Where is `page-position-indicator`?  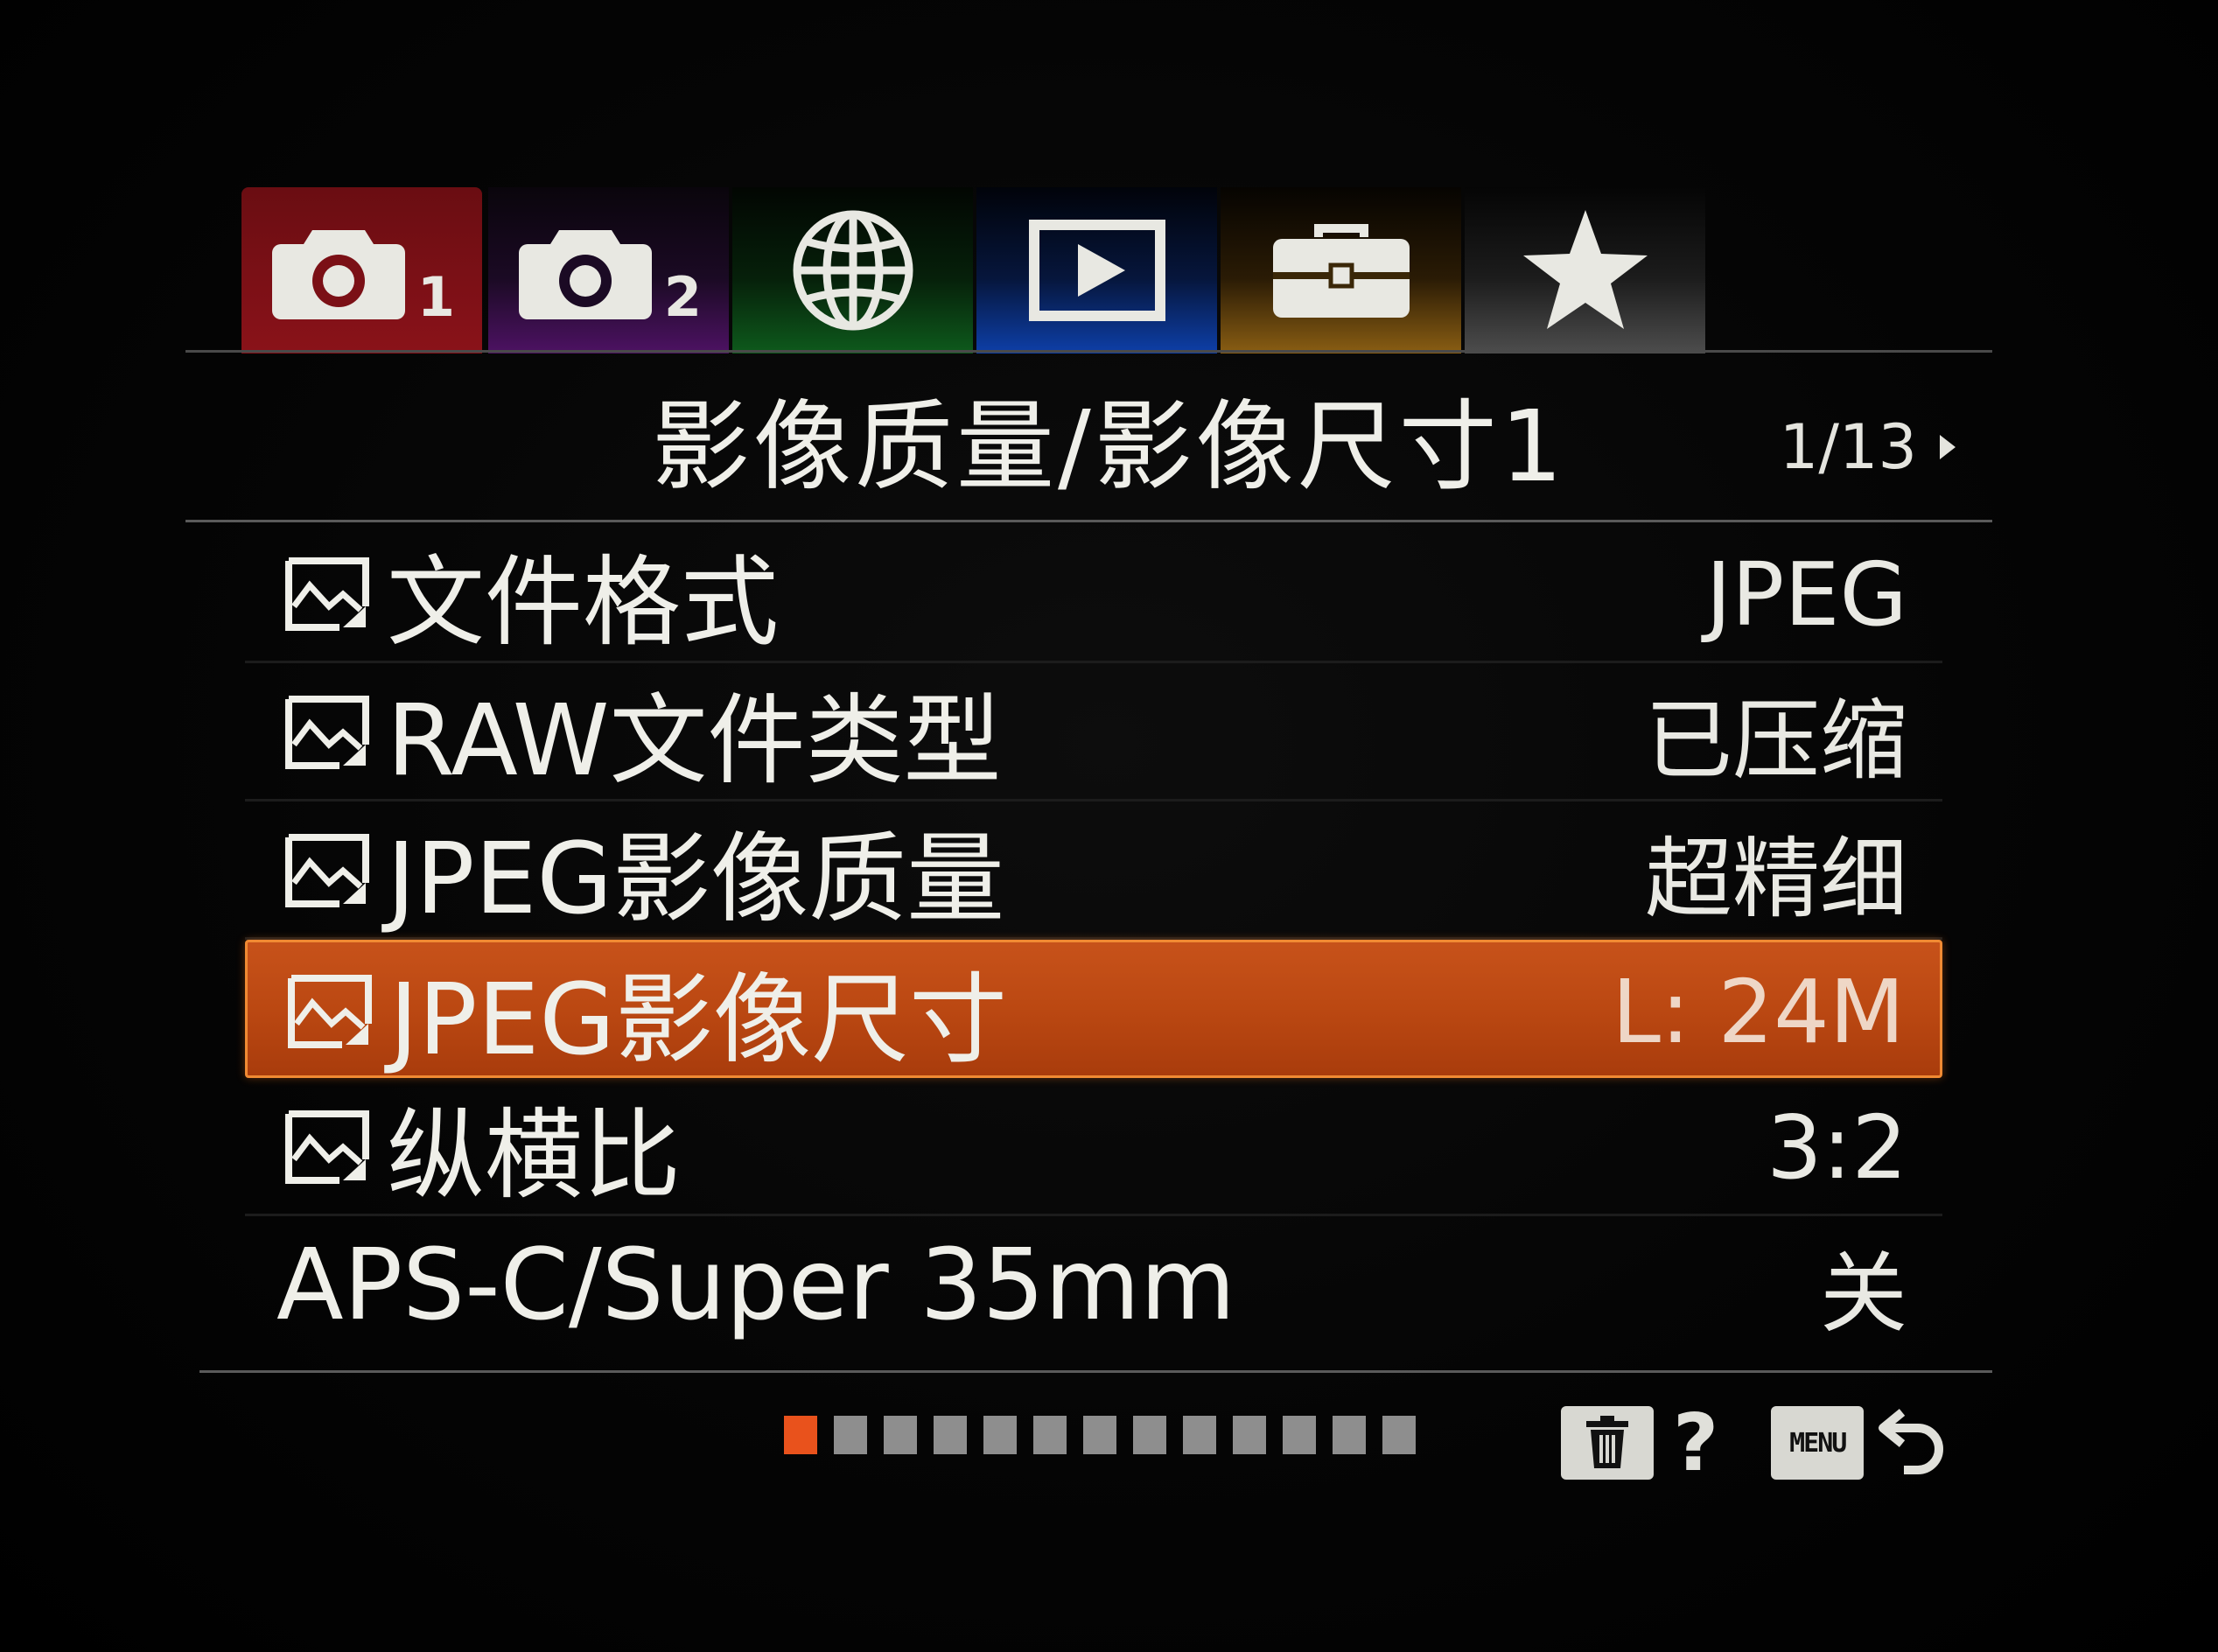 page-position-indicator is located at coordinates (1108, 1435).